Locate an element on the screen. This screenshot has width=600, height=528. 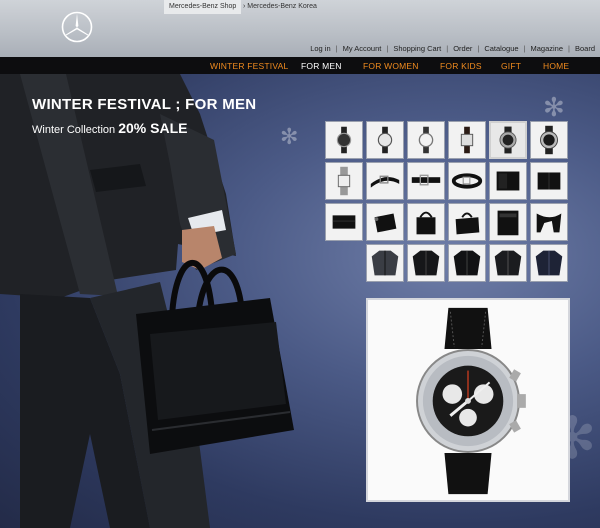
chronograph-watch-detail-icon is located at coordinates (471, 401).